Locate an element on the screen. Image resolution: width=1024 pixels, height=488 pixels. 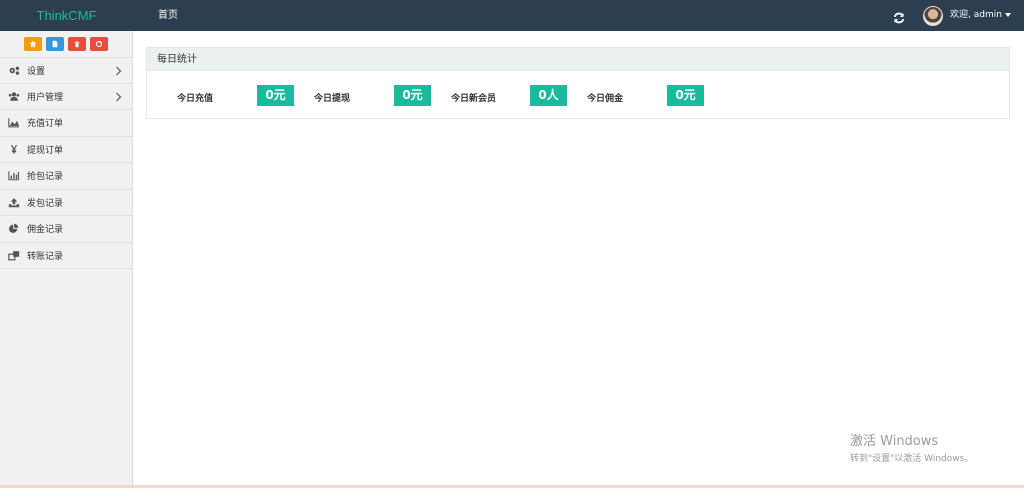
sidebar: 设置 用户管理 充值订单 提现订单 抢包记录 发包记录 佣金记录 转账记录 is located at coordinates (66, 259).